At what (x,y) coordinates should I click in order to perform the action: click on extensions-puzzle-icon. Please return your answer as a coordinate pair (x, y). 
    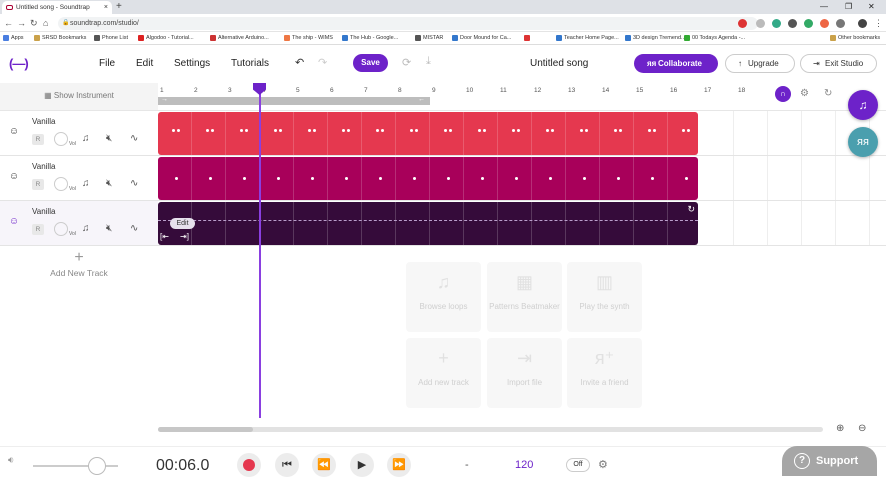
    Looking at the image, I should click on (840, 23).